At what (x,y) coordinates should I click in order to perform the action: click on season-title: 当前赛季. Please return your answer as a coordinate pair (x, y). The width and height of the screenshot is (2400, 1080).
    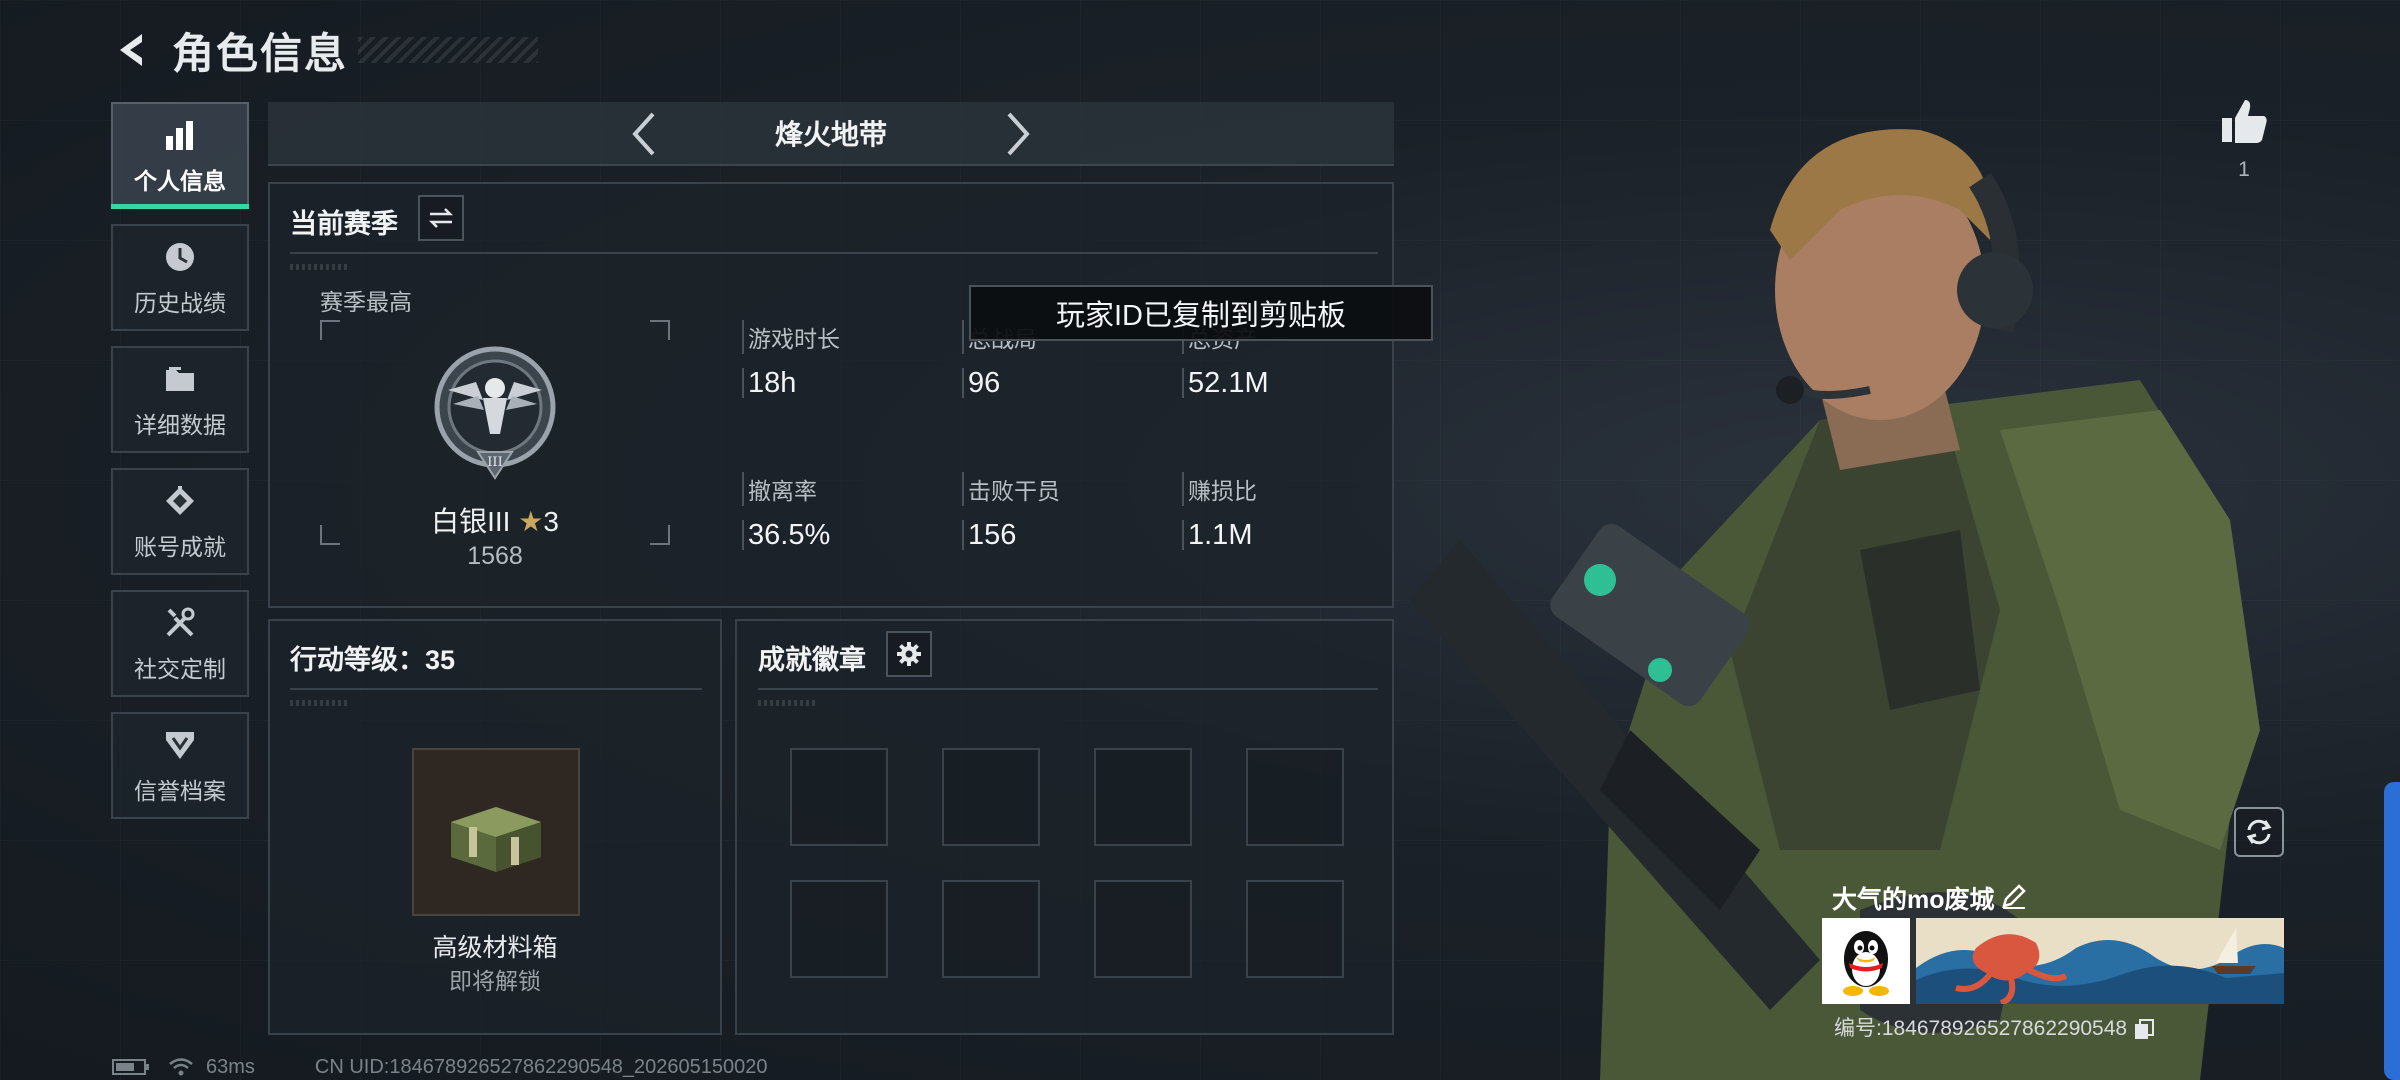
    Looking at the image, I should click on (344, 224).